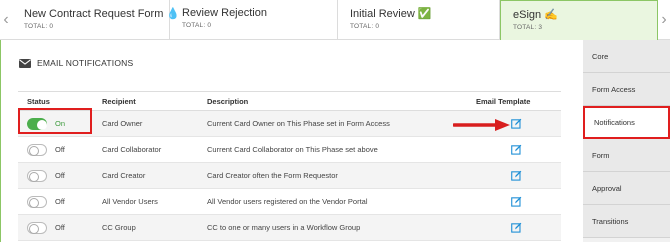  I want to click on side-tab-notifications: Notifications, so click(626, 122).